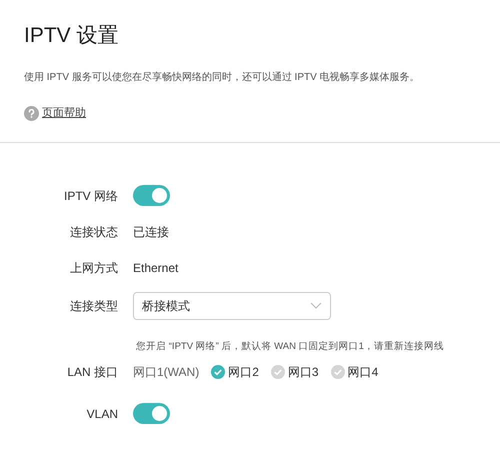 This screenshot has height=459, width=500. I want to click on help-icon, so click(31, 113).